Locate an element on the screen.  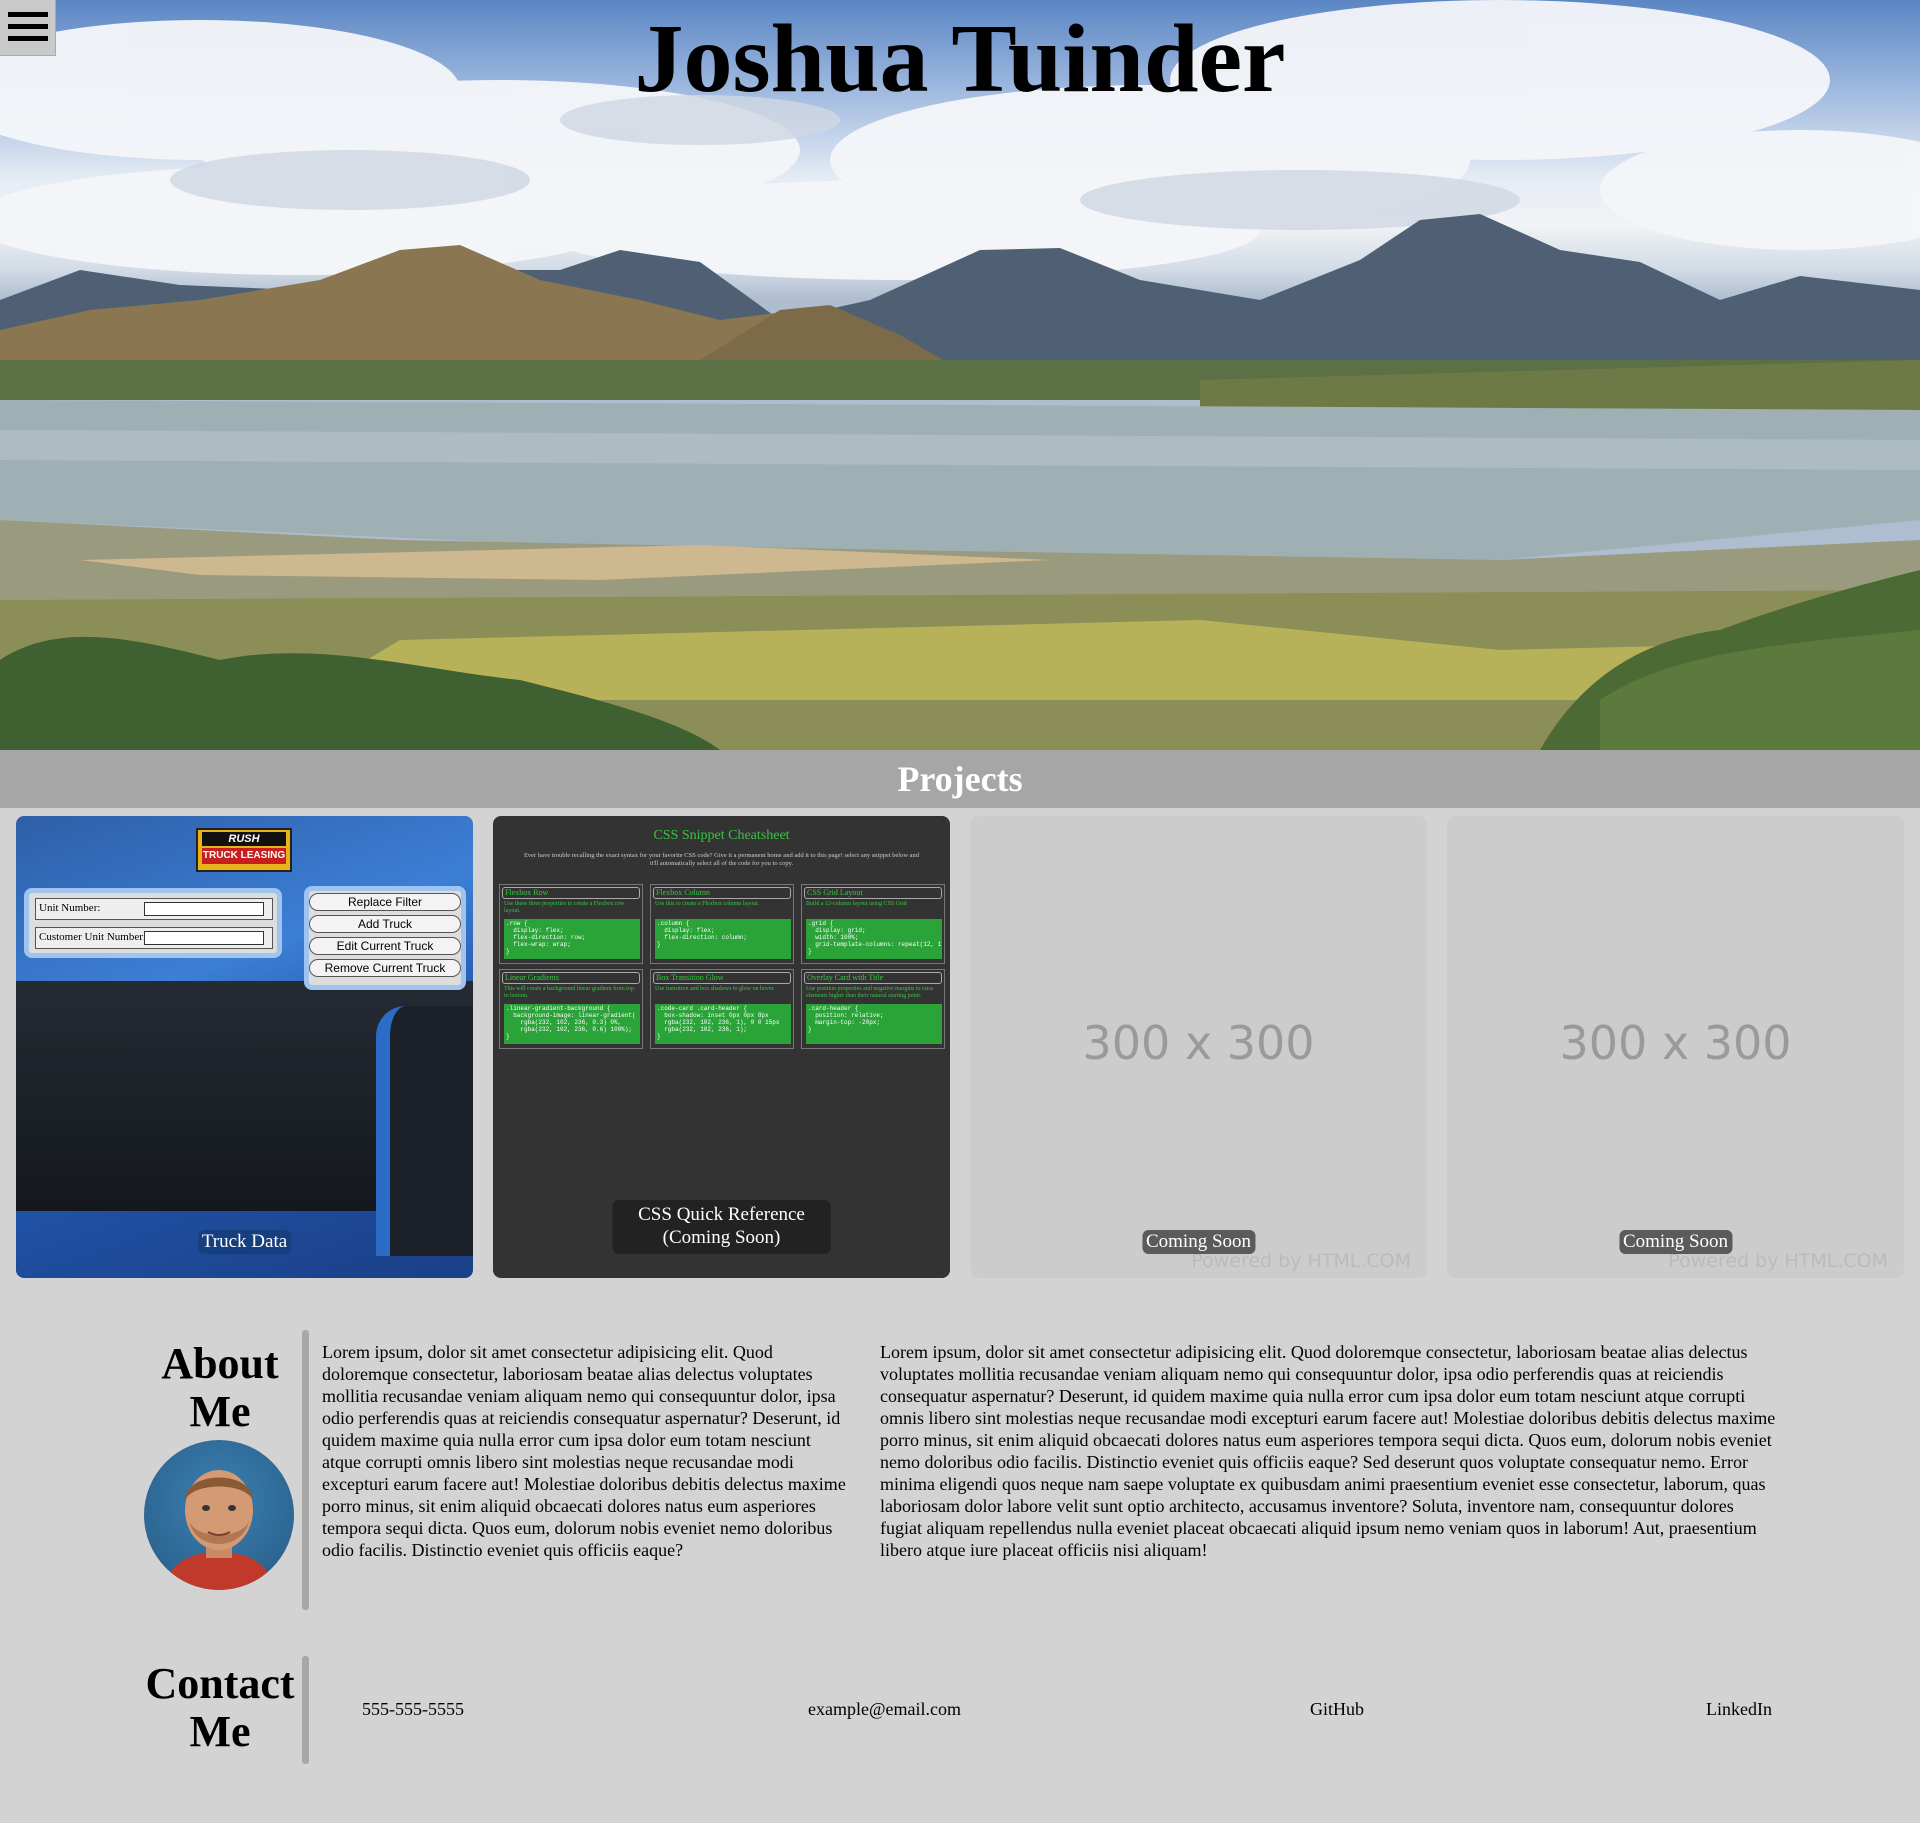
contact-divider is located at coordinates (305, 1710).